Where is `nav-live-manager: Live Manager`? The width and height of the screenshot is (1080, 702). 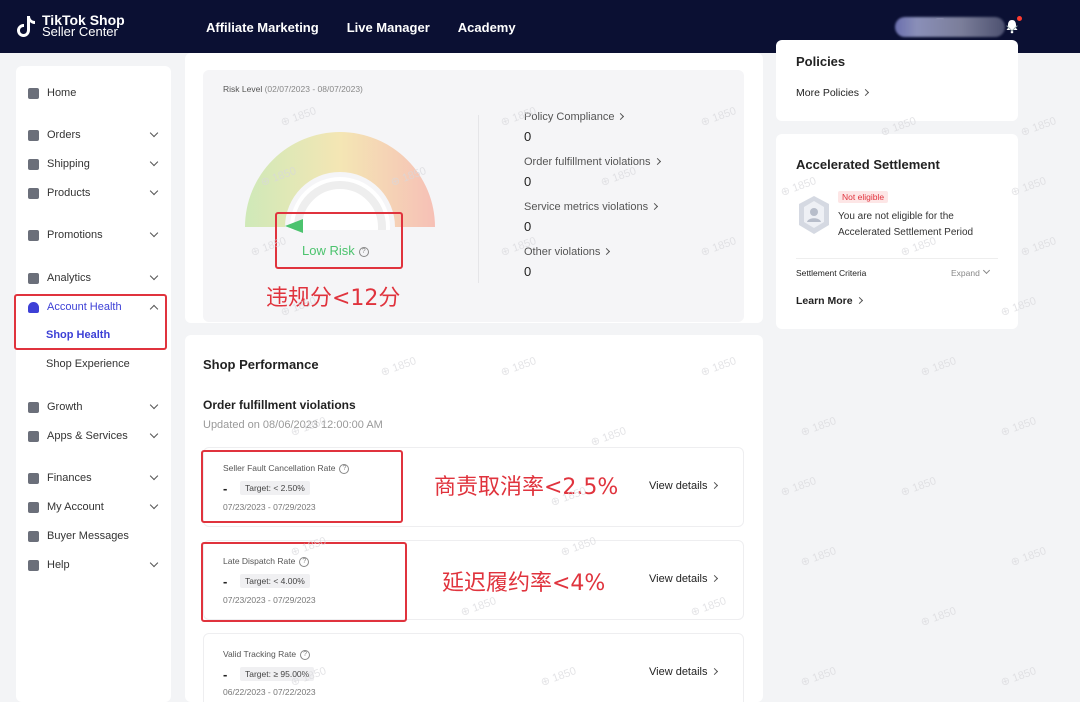
nav-live-manager: Live Manager is located at coordinates (388, 27).